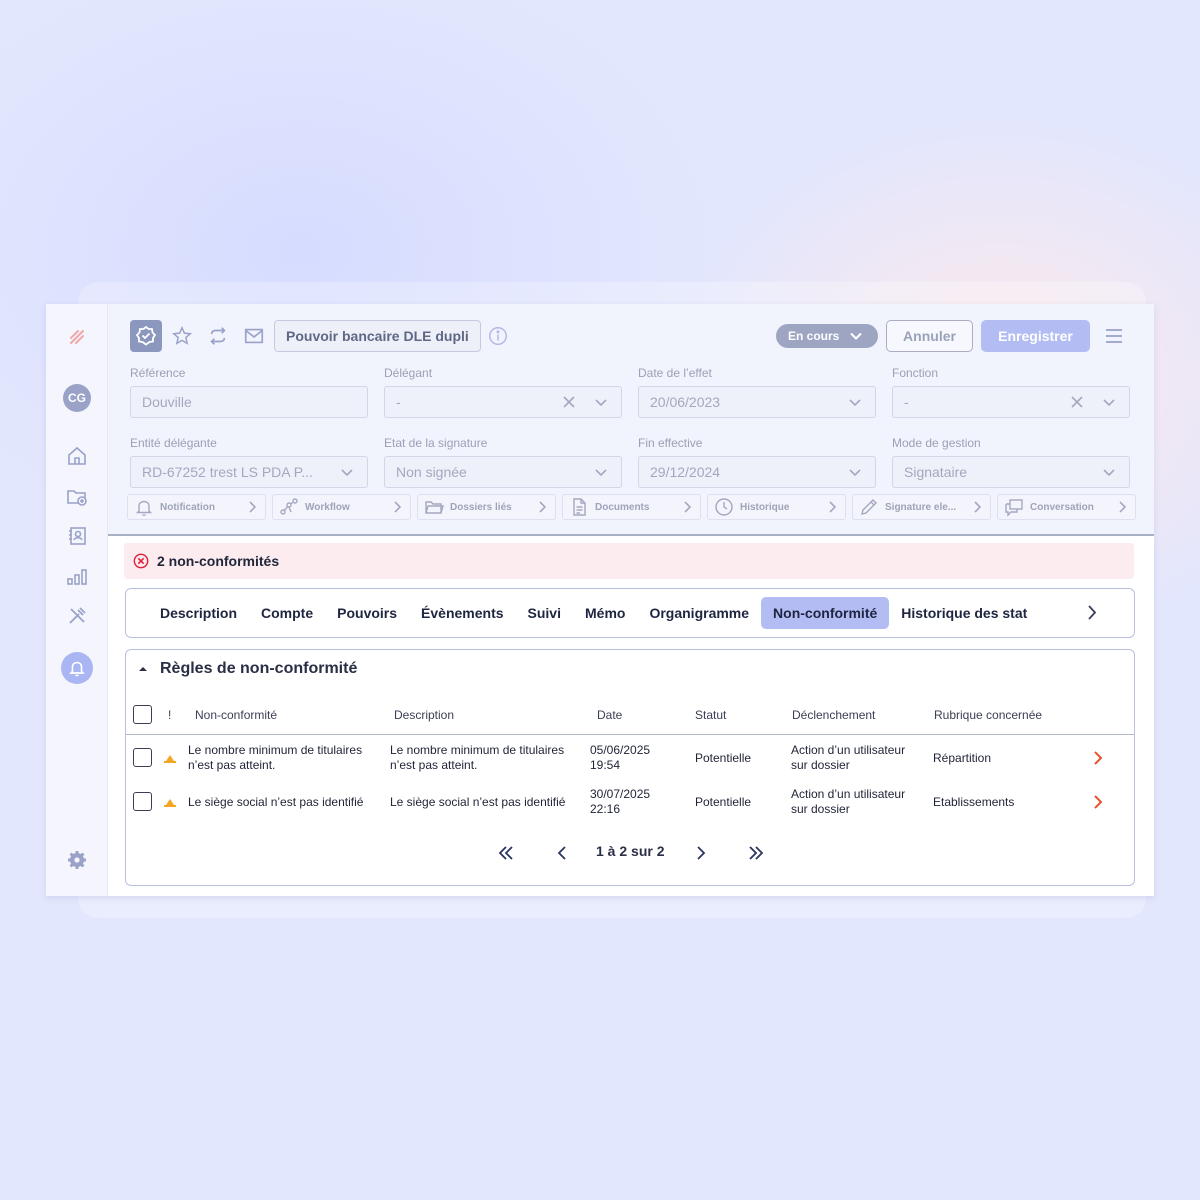  I want to click on record-type-badge, so click(146, 336).